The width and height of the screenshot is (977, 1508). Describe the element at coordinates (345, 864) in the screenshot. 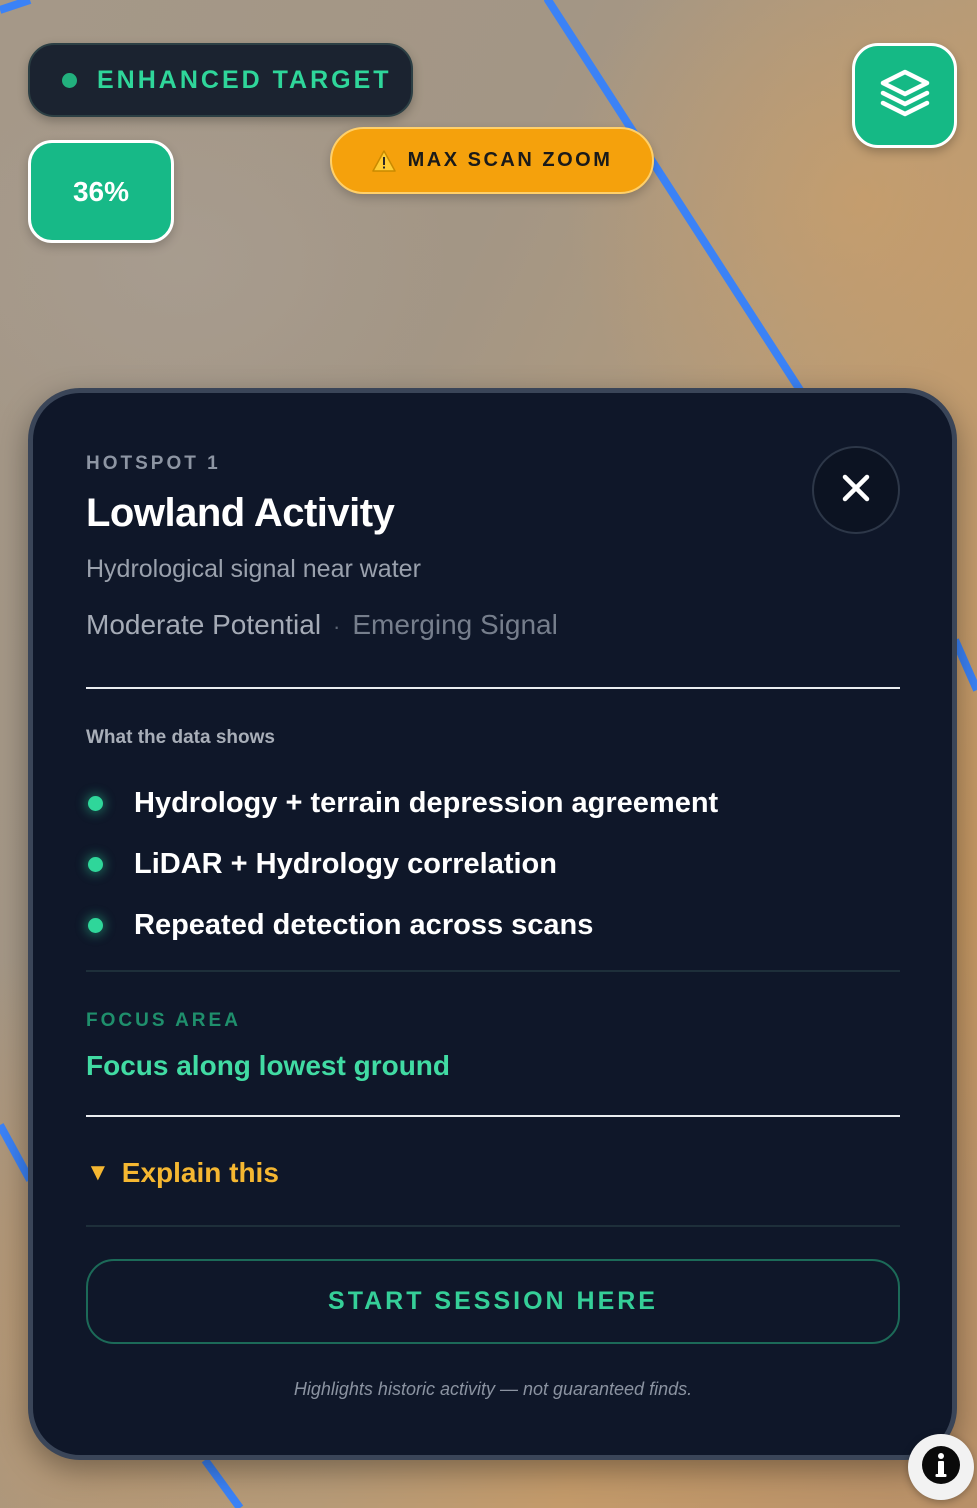

I see `data-point-text: LiDAR + Hydrology correlation` at that location.